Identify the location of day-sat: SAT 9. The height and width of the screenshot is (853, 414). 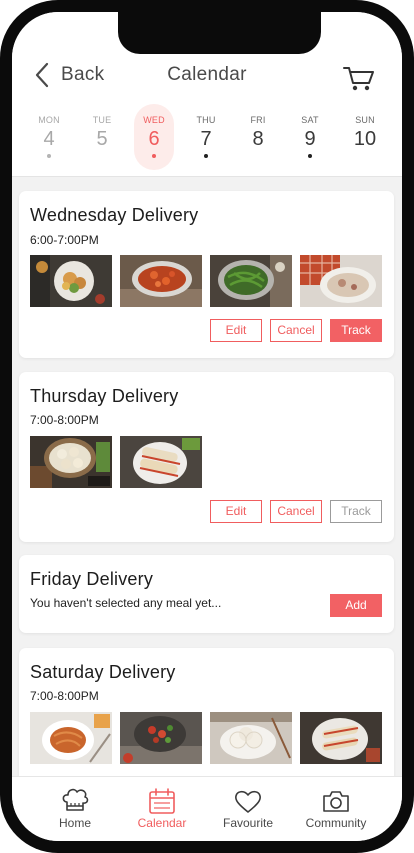
(310, 137).